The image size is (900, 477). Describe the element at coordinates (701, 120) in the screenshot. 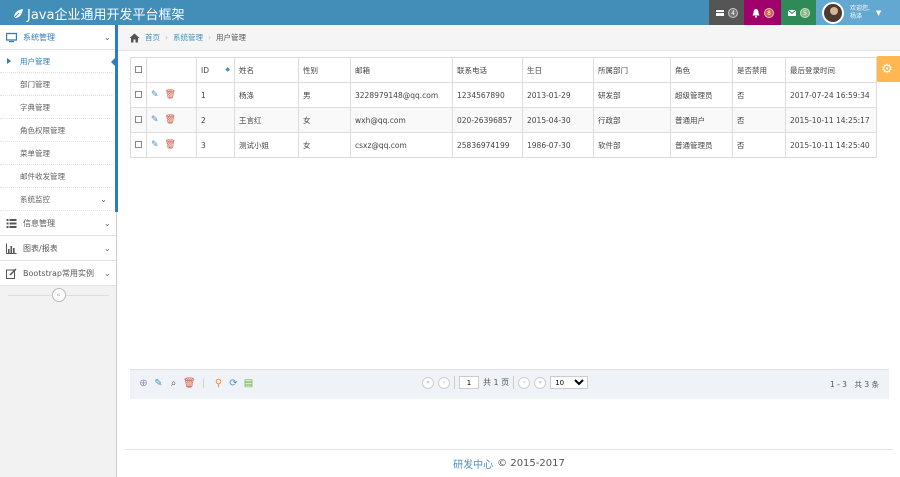

I see `cell-role: 普通用户` at that location.